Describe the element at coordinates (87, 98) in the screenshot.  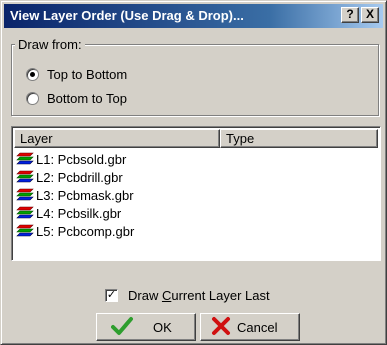
I see `radio-label: Bottom to Top` at that location.